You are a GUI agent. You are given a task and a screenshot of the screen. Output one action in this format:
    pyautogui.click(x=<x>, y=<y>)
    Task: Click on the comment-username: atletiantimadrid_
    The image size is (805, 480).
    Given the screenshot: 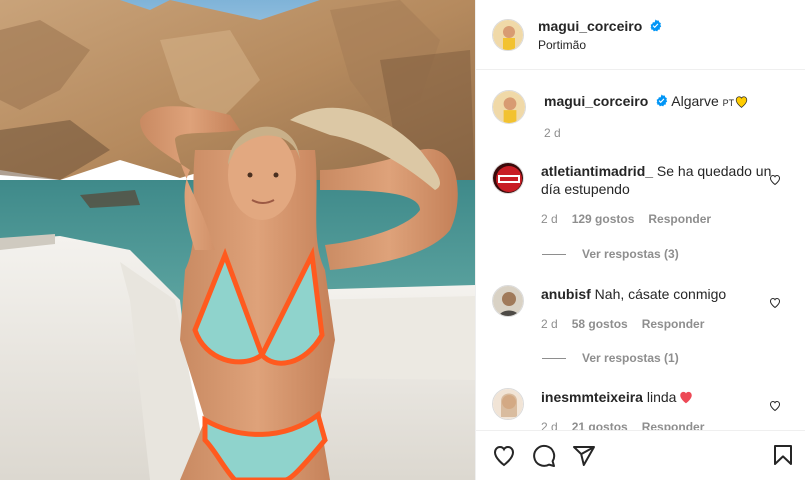 What is the action you would take?
    pyautogui.click(x=597, y=171)
    